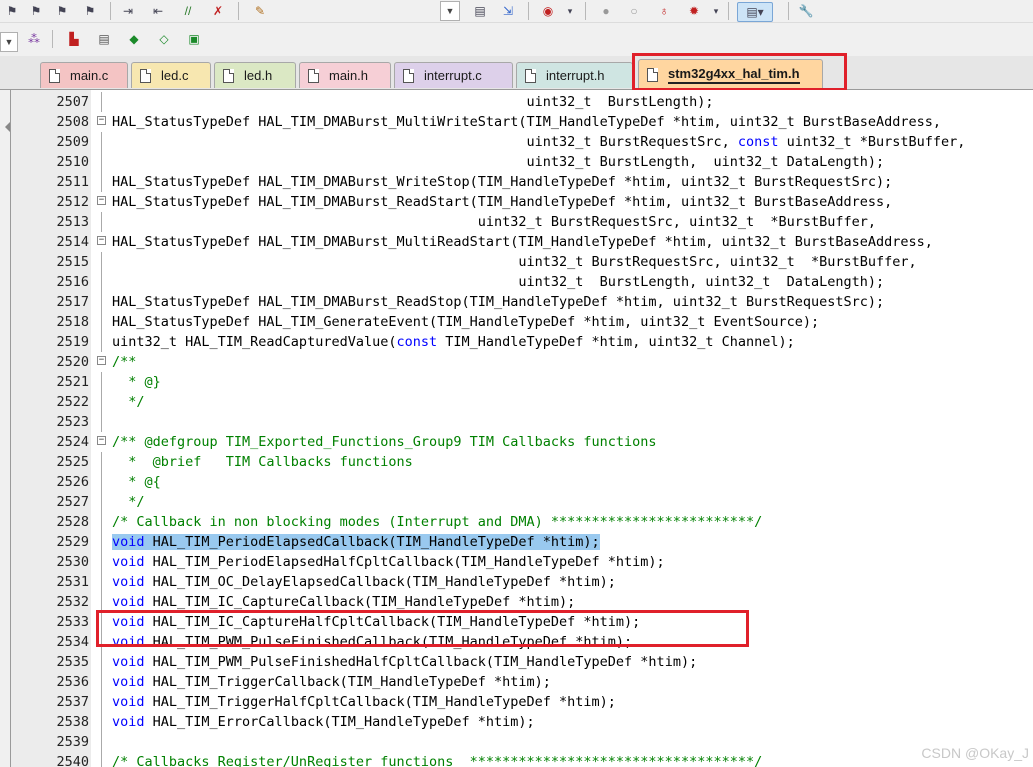  Describe the element at coordinates (164, 39) in the screenshot. I see `download-icon: ◇` at that location.